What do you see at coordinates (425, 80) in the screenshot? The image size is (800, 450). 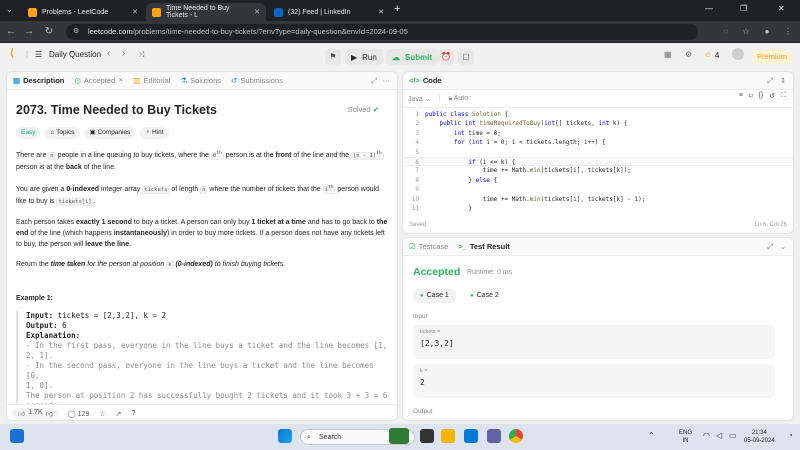 I see `tab-code: </> Code` at bounding box center [425, 80].